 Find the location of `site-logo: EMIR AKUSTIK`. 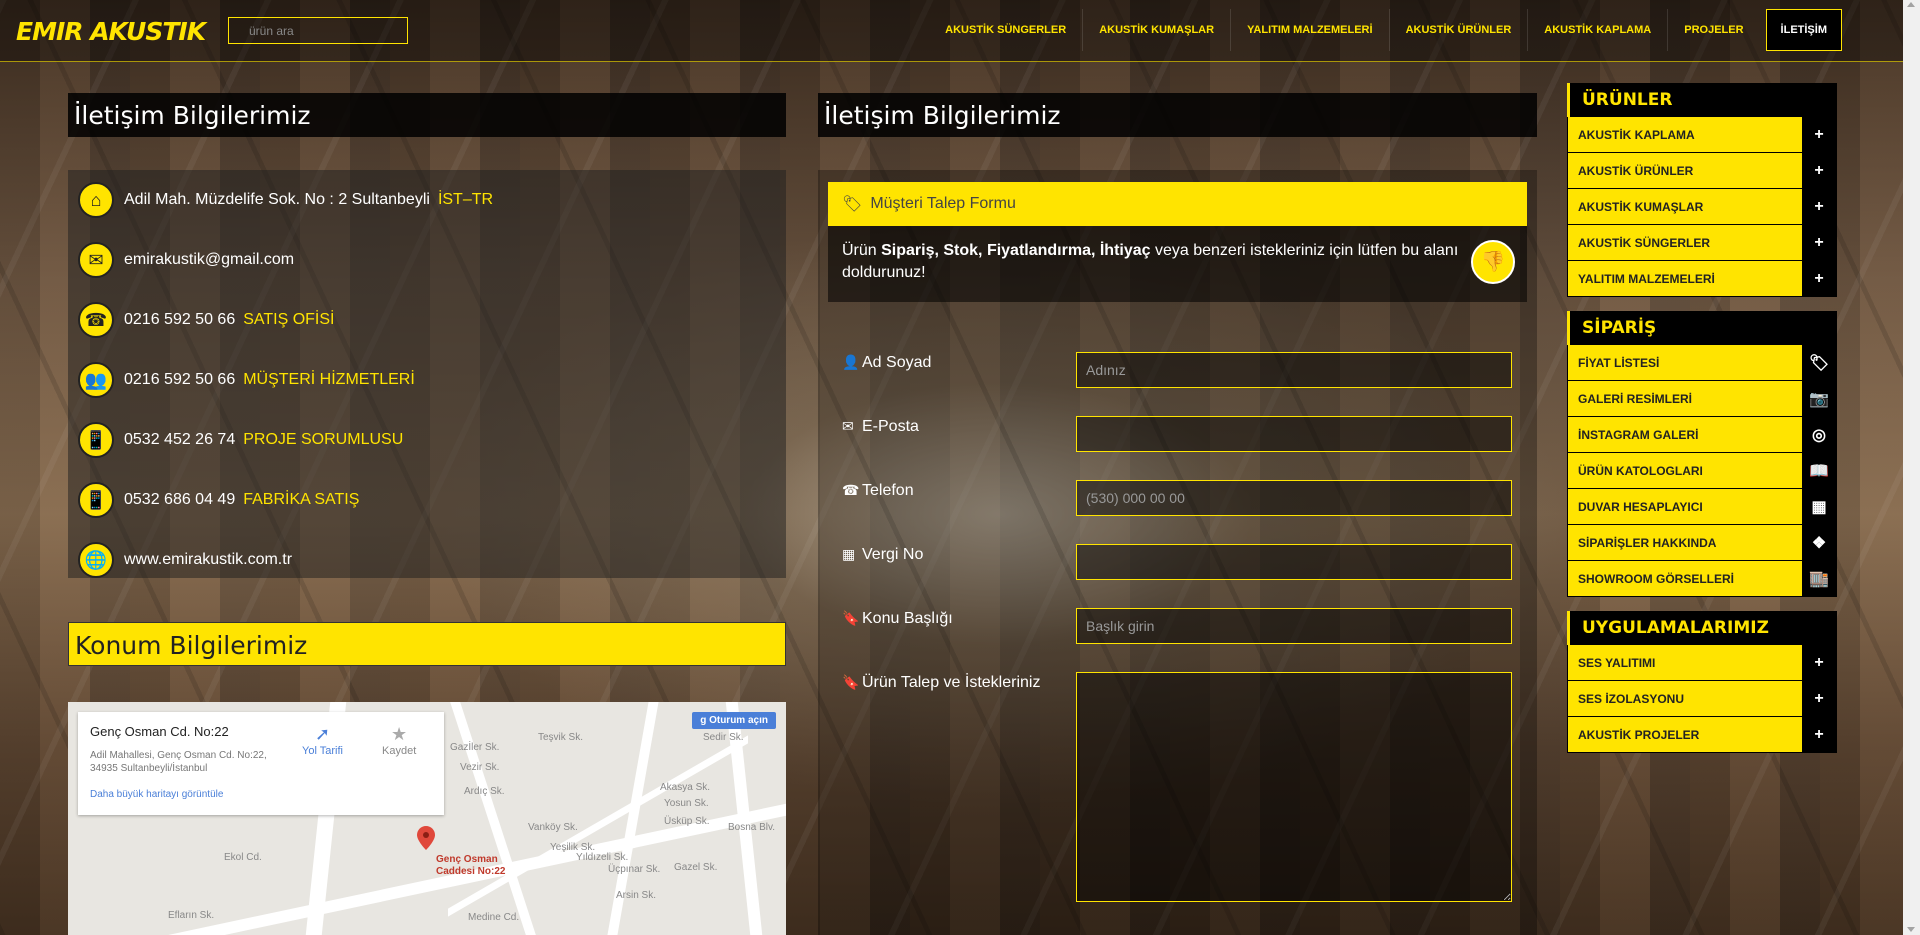

site-logo: EMIR AKUSTIK is located at coordinates (111, 31).